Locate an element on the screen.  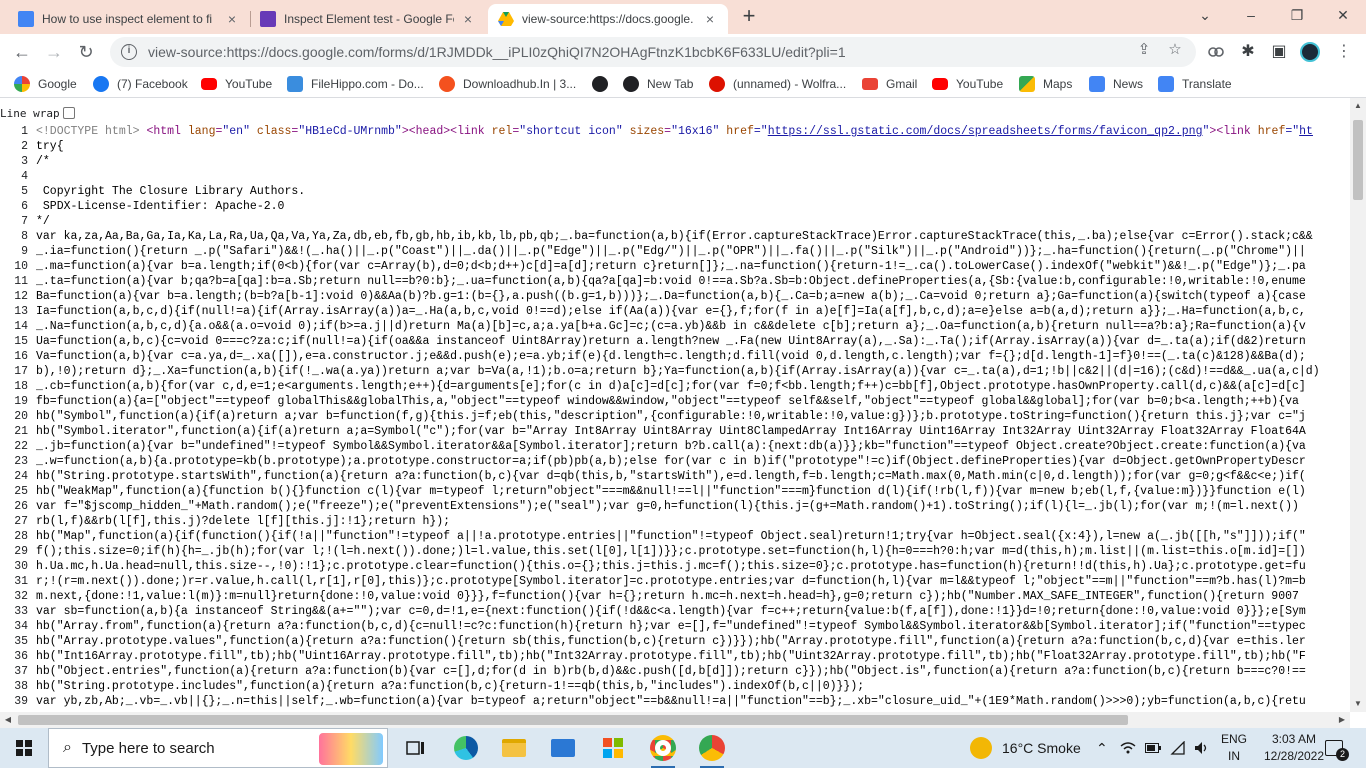
line-number: 15 is located at coordinates (21, 341).